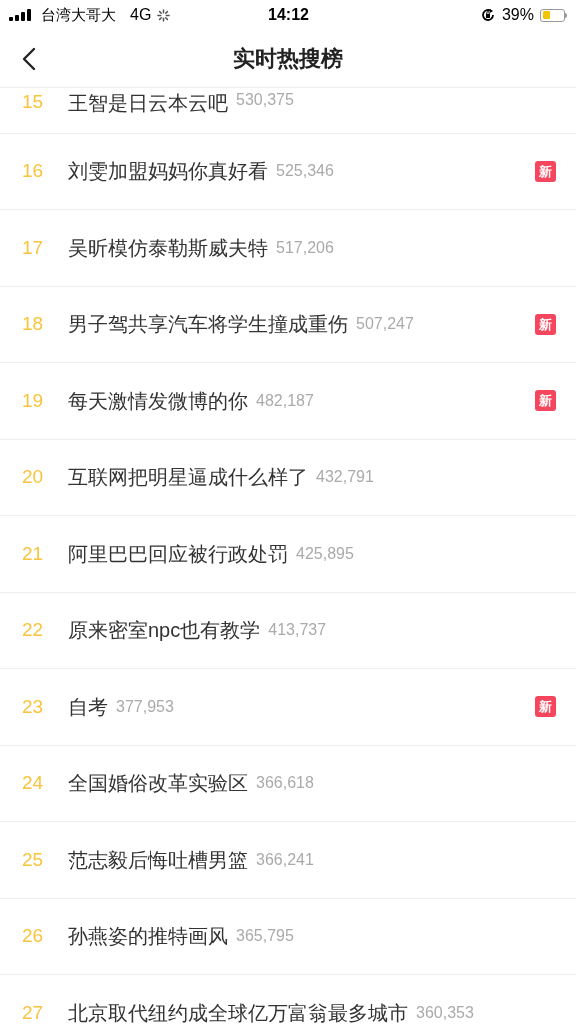 This screenshot has height=1024, width=576. I want to click on search-count: 366,618, so click(285, 783).